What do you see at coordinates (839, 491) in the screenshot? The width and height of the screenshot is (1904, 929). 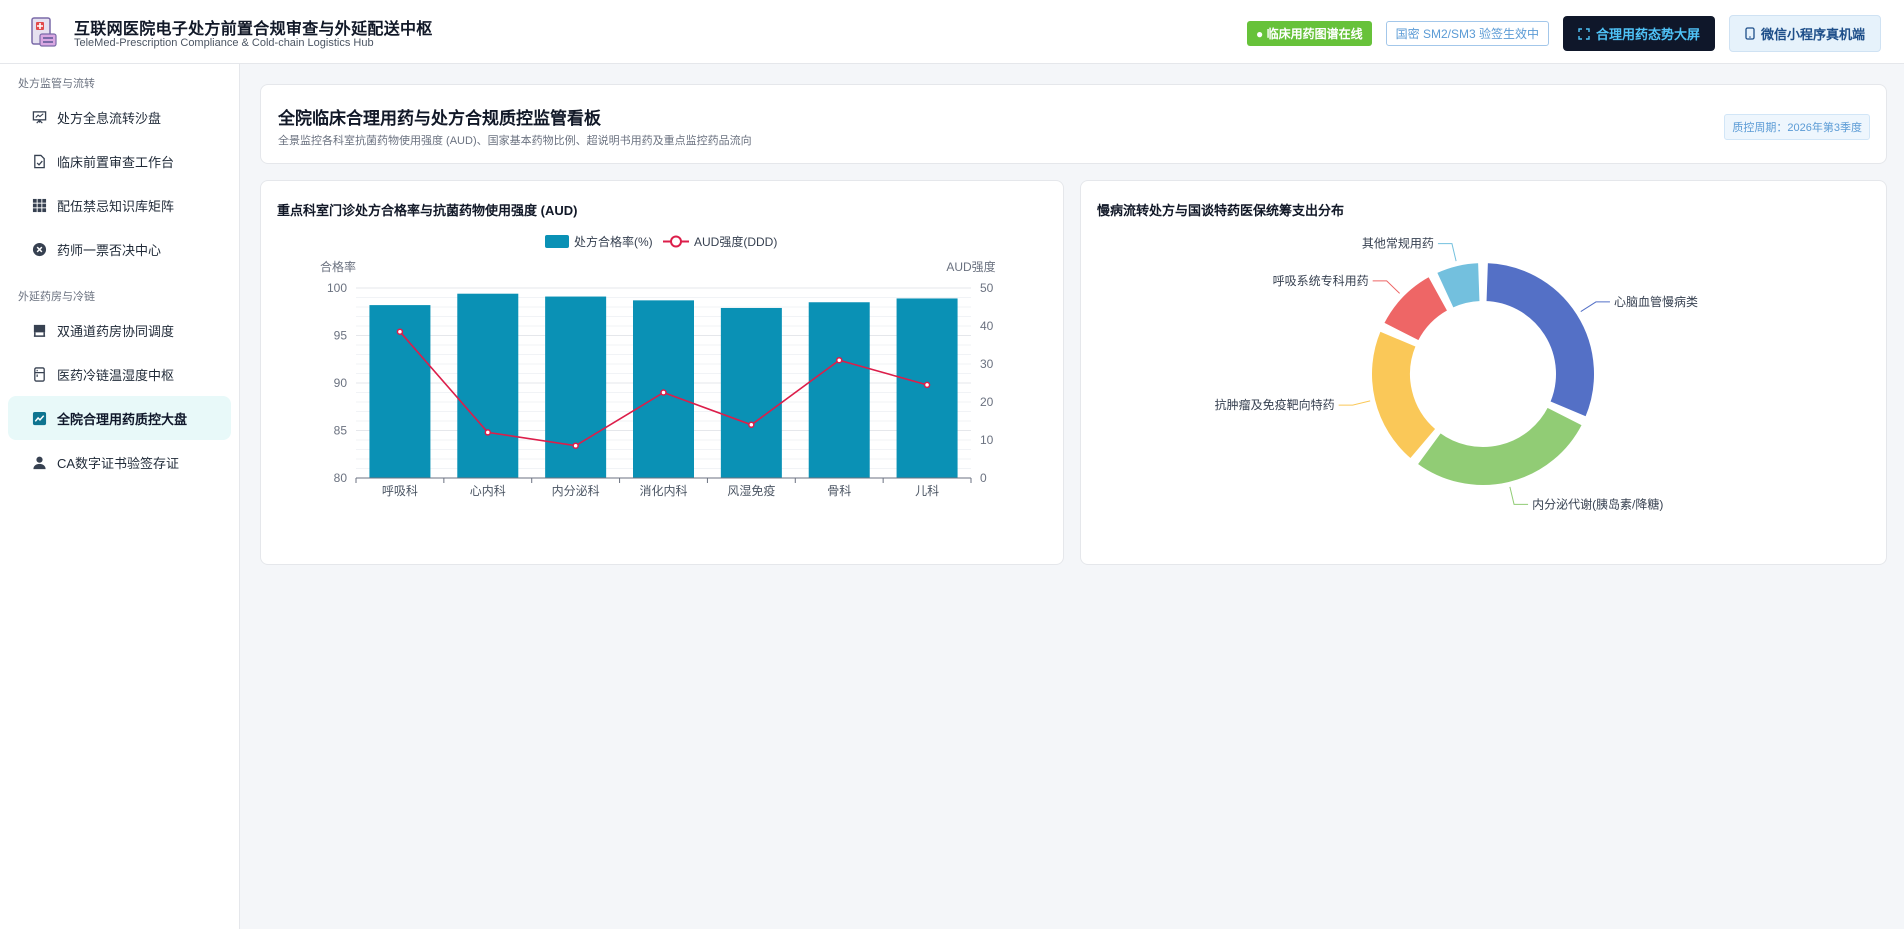 I see `x-tick-label: 骨科` at bounding box center [839, 491].